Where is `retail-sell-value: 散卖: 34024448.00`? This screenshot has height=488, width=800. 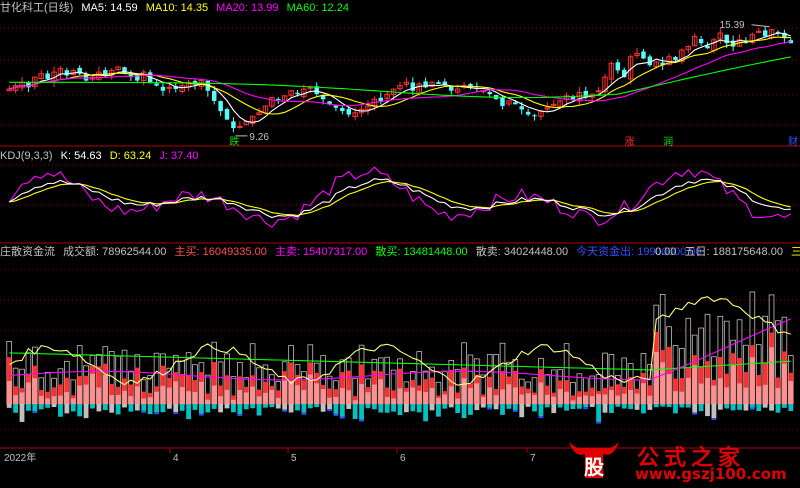
retail-sell-value: 散卖: 34024448.00 is located at coordinates (522, 252).